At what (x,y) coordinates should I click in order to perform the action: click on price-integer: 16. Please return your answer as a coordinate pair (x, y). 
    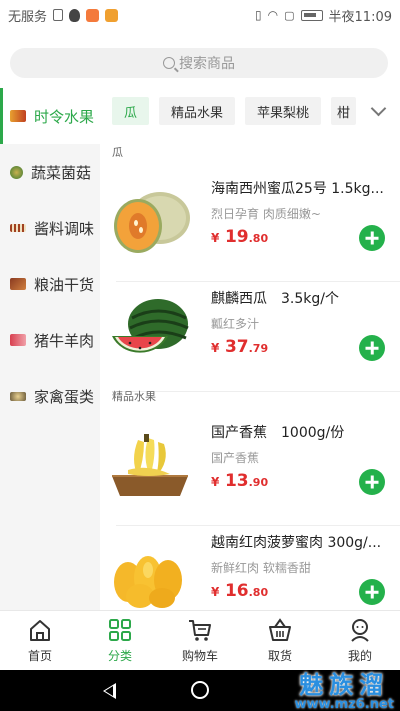
    Looking at the image, I should click on (236, 591).